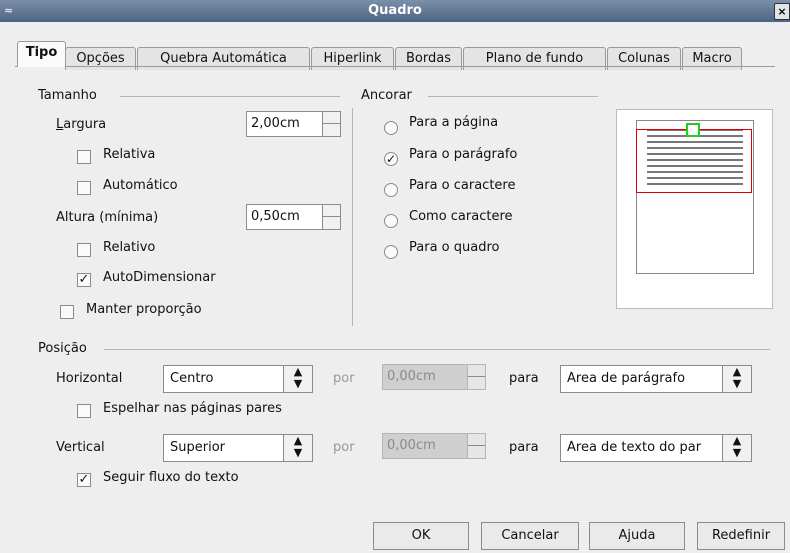  Describe the element at coordinates (238, 379) in the screenshot. I see `horizontal-select: Centro ▲ ▼` at that location.